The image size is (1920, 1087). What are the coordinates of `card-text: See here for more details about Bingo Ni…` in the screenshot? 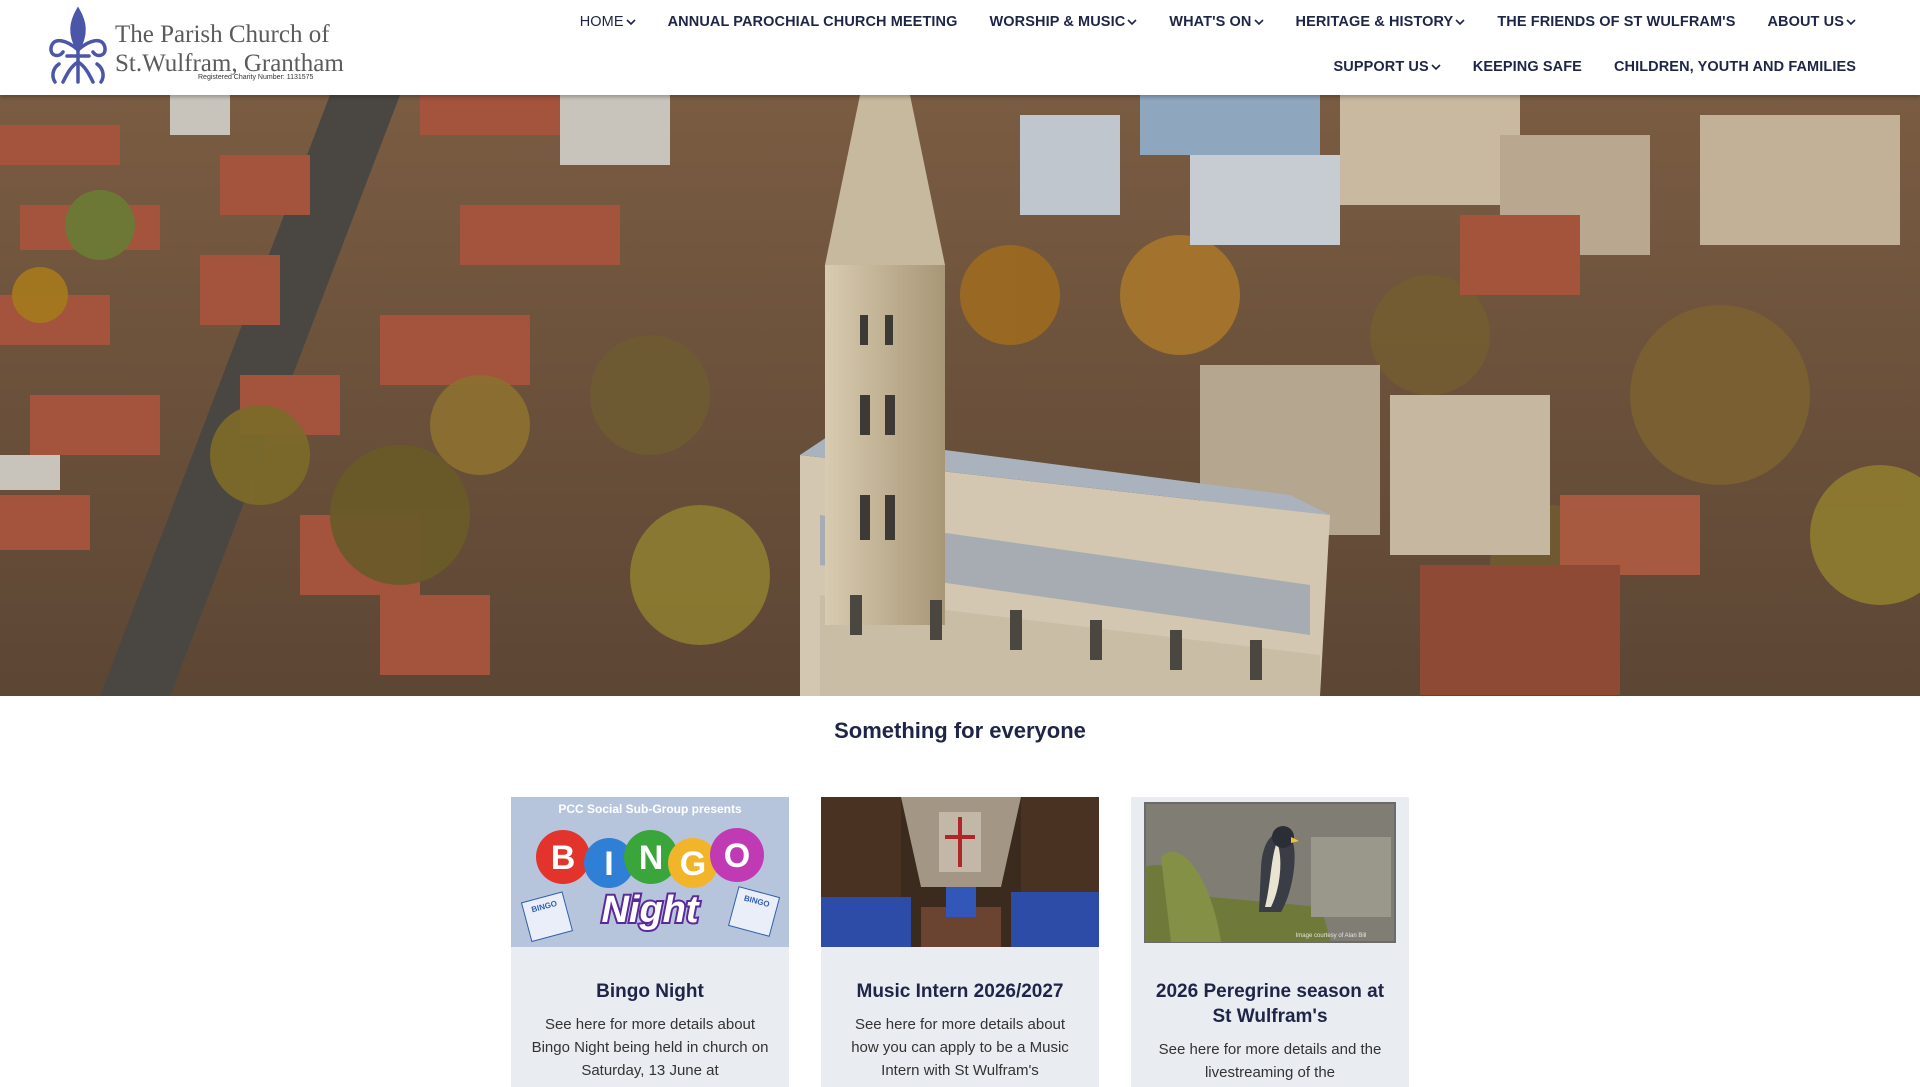 It's located at (650, 1047).